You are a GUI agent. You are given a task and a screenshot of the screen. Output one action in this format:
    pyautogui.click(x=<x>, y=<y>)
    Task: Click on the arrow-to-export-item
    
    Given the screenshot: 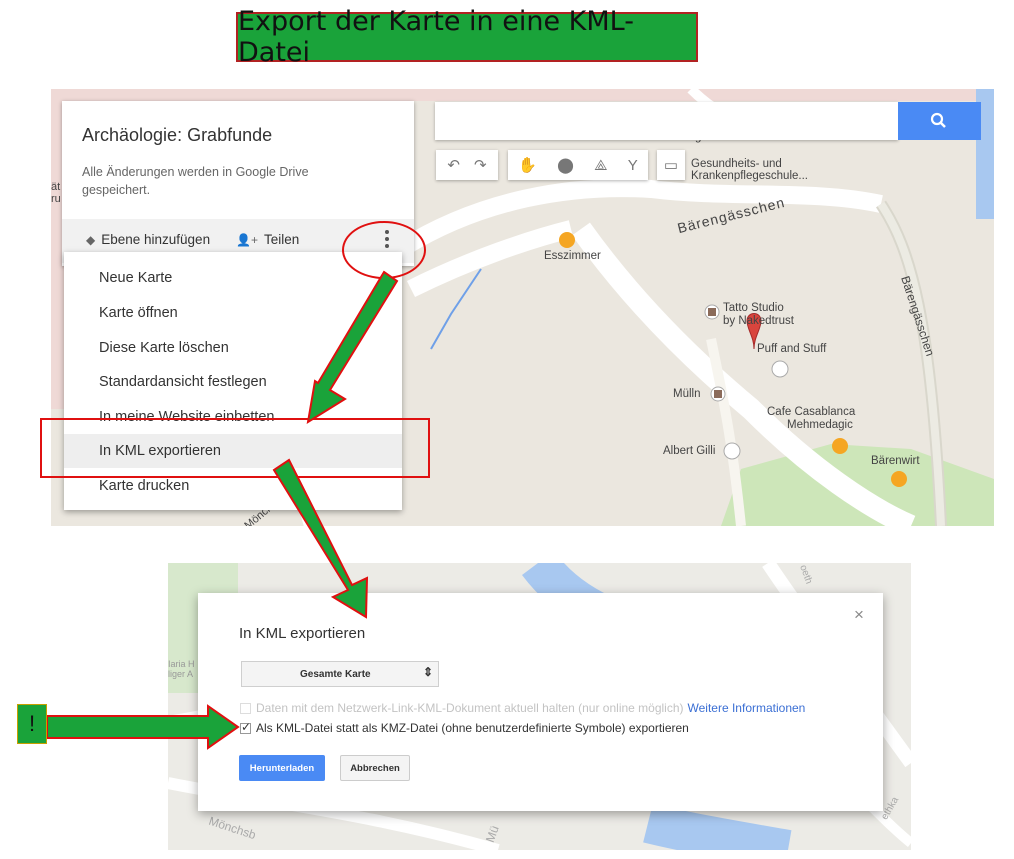 What is the action you would take?
    pyautogui.click(x=352, y=347)
    